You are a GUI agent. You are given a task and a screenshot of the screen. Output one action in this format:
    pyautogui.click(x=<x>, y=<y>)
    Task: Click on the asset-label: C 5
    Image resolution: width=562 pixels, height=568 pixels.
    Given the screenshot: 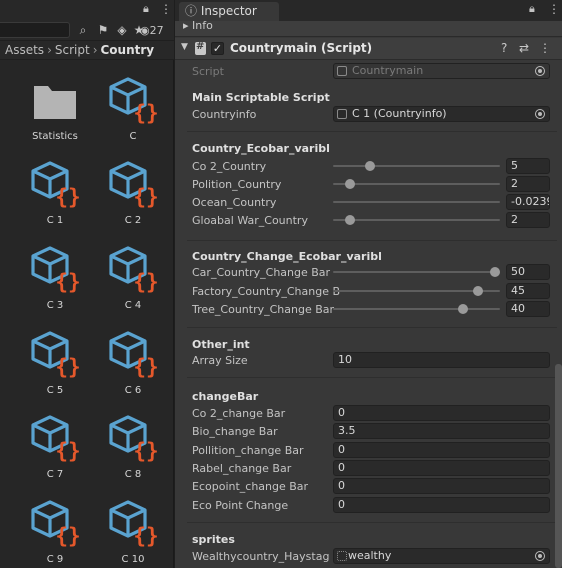 What is the action you would take?
    pyautogui.click(x=55, y=390)
    